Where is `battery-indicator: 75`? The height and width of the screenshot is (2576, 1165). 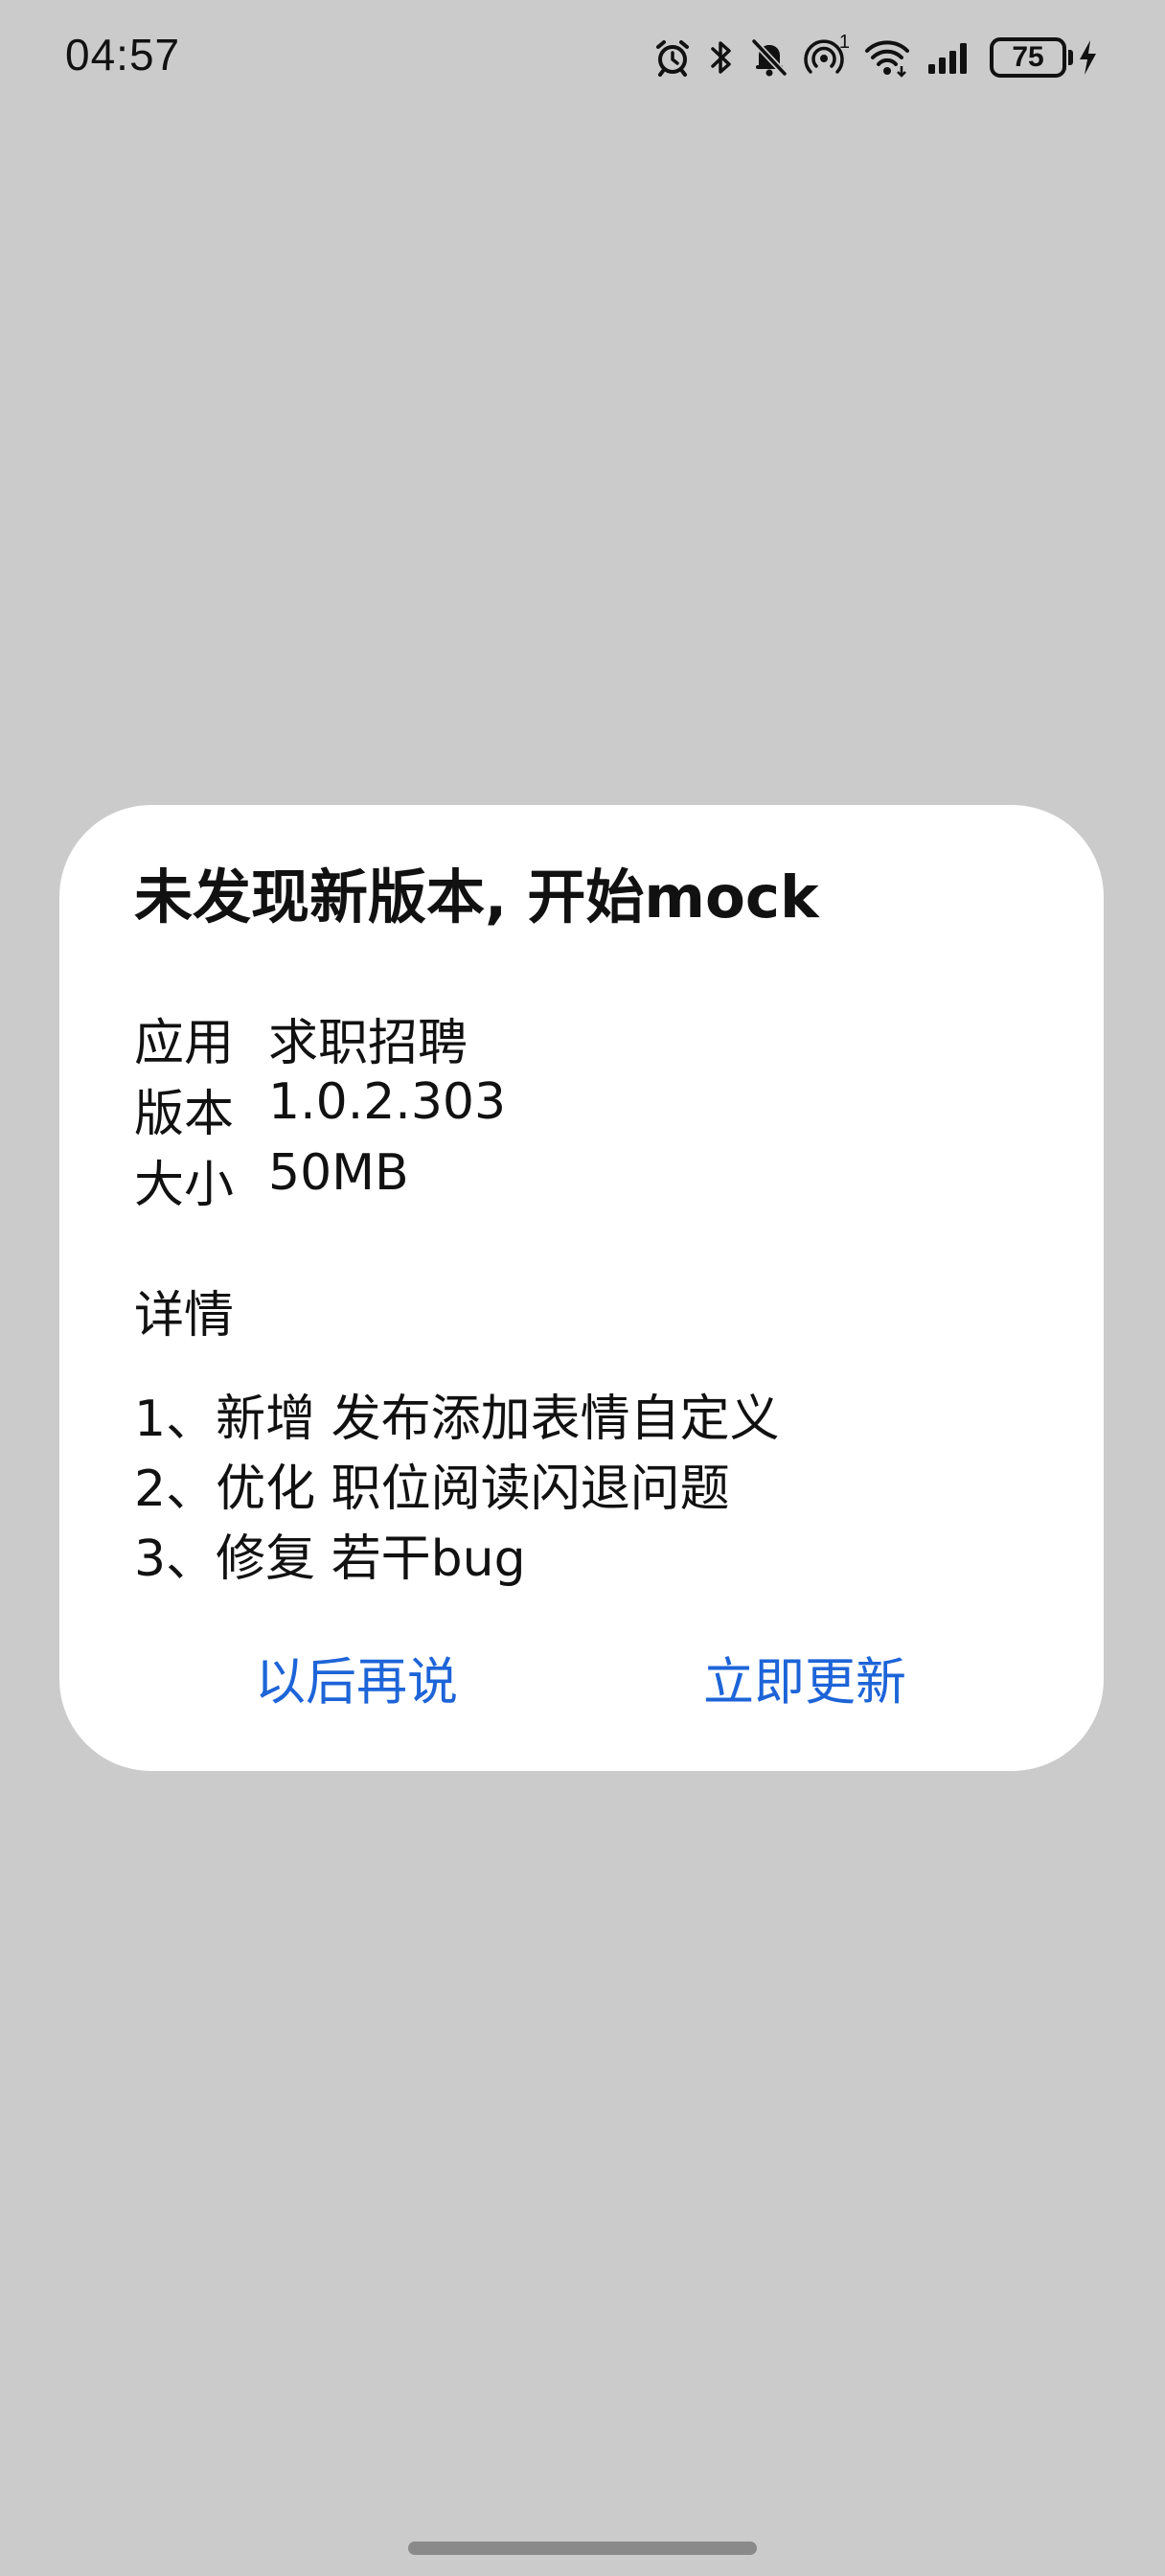 battery-indicator: 75 is located at coordinates (1044, 57).